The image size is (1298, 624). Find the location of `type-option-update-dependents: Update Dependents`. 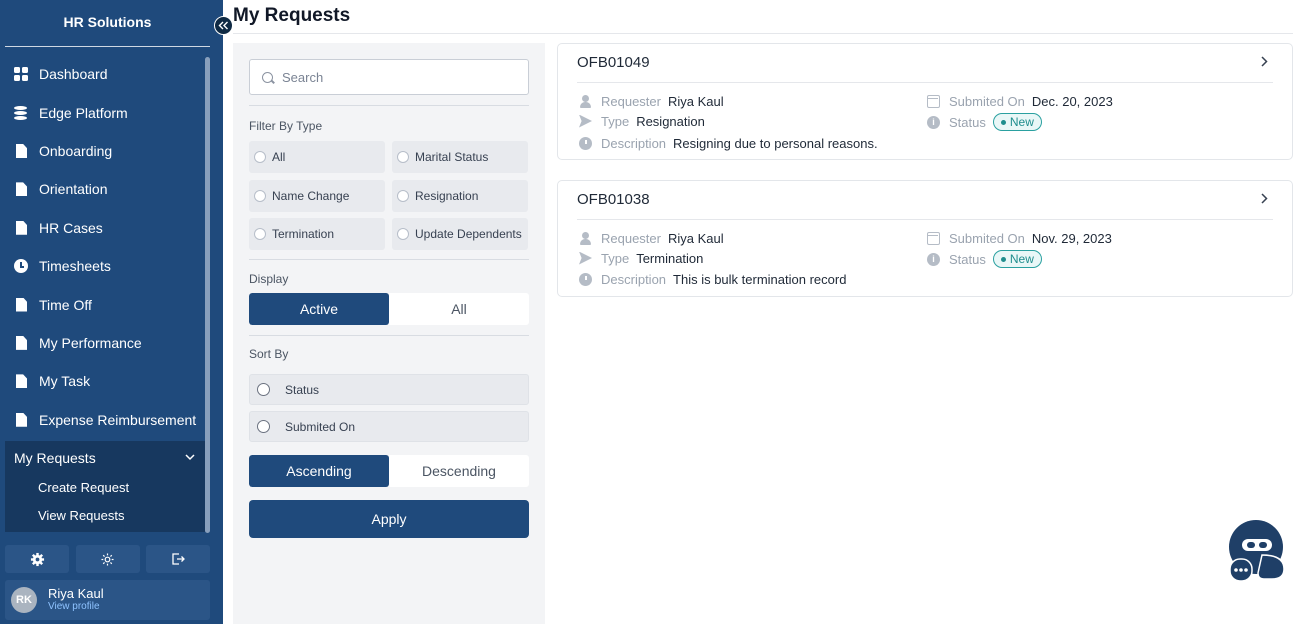

type-option-update-dependents: Update Dependents is located at coordinates (460, 234).